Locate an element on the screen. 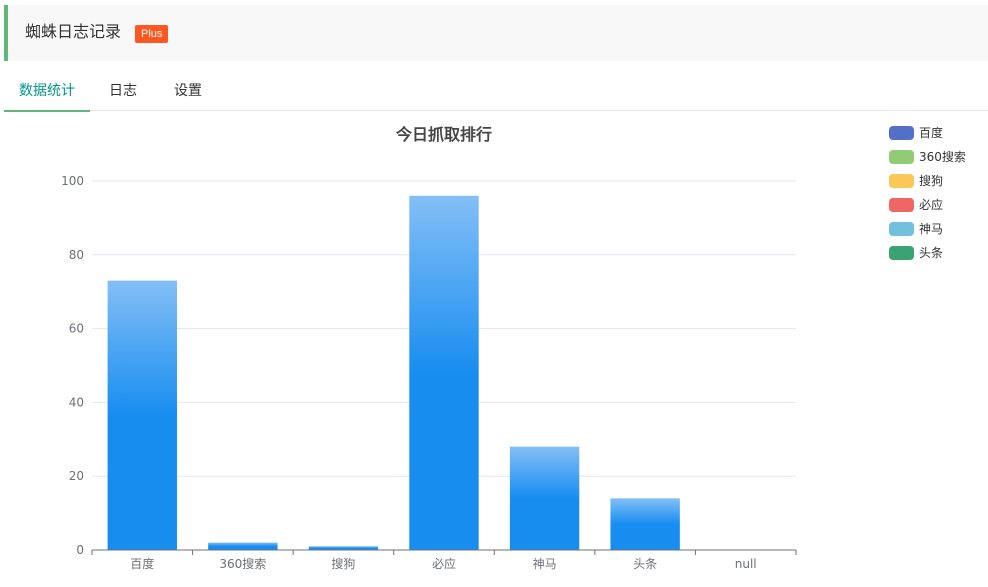 This screenshot has height=587, width=988. y-tick-label: 20 is located at coordinates (76, 476).